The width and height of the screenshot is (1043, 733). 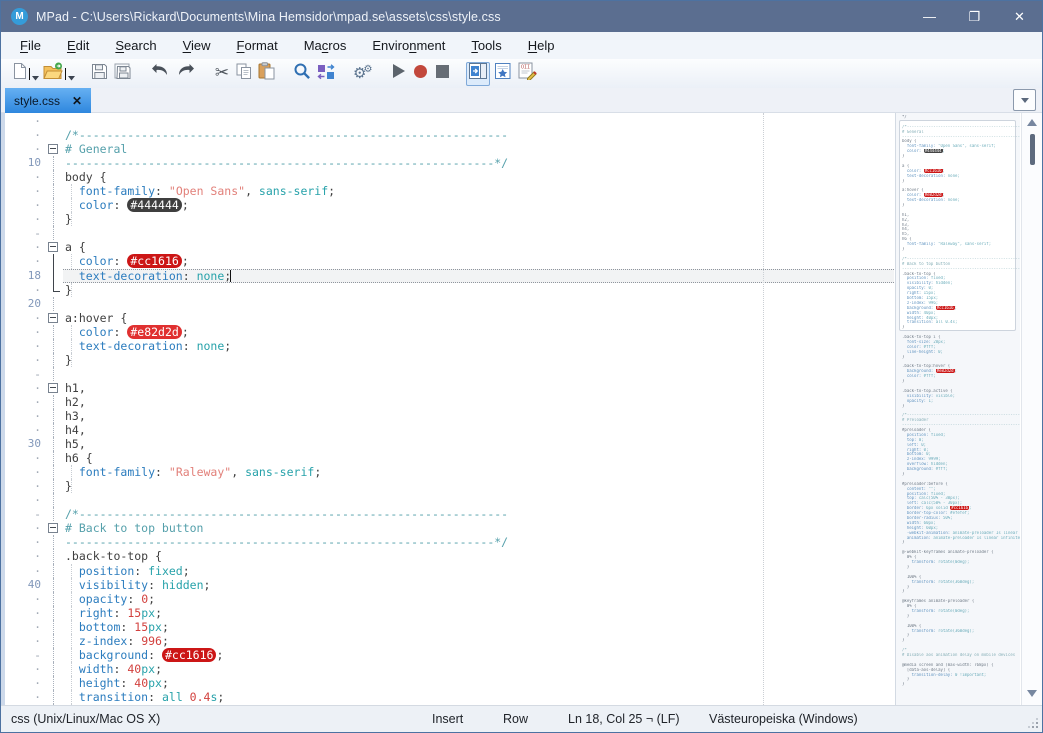 What do you see at coordinates (1019, 16) in the screenshot?
I see `close-button: ✕` at bounding box center [1019, 16].